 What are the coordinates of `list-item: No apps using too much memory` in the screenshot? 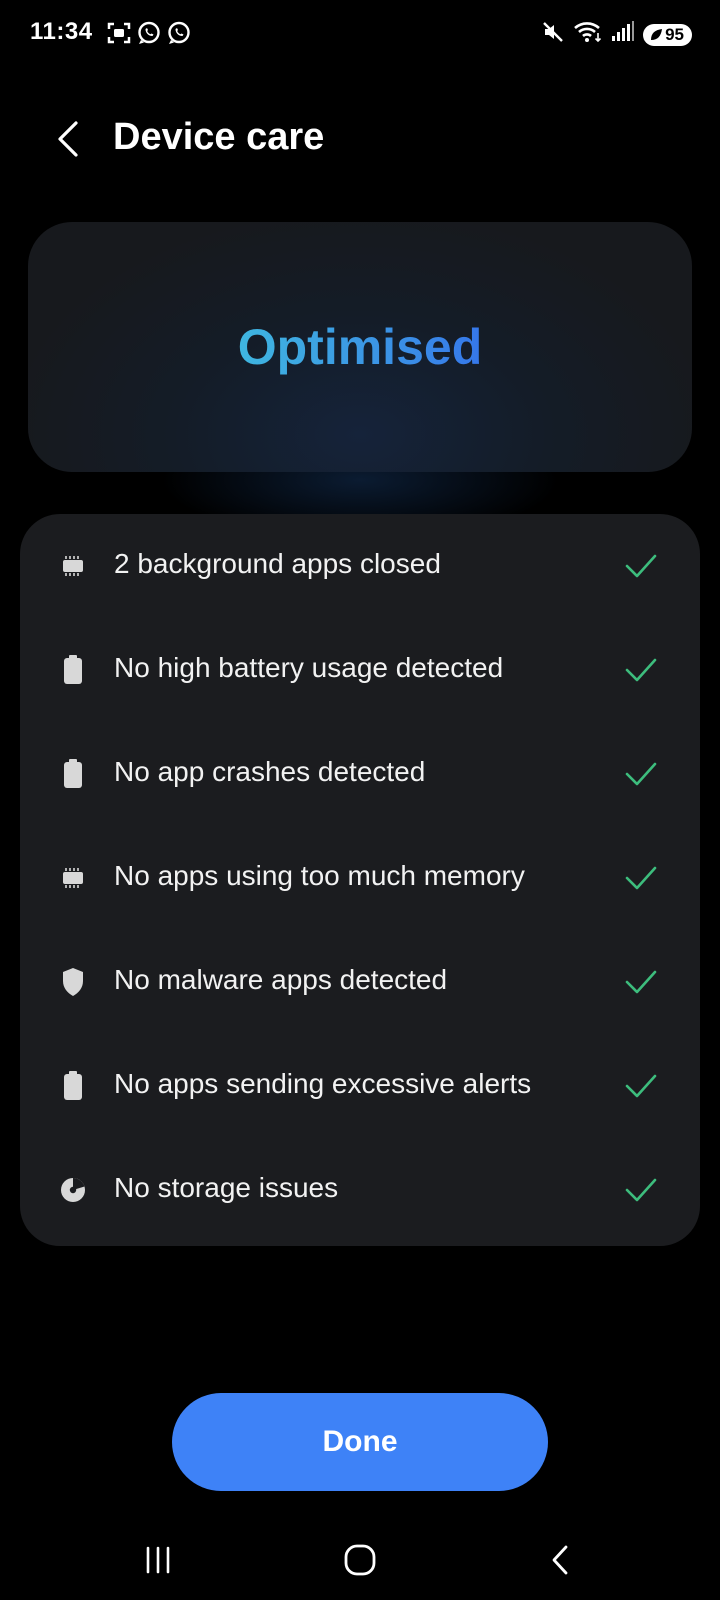 It's located at (360, 878).